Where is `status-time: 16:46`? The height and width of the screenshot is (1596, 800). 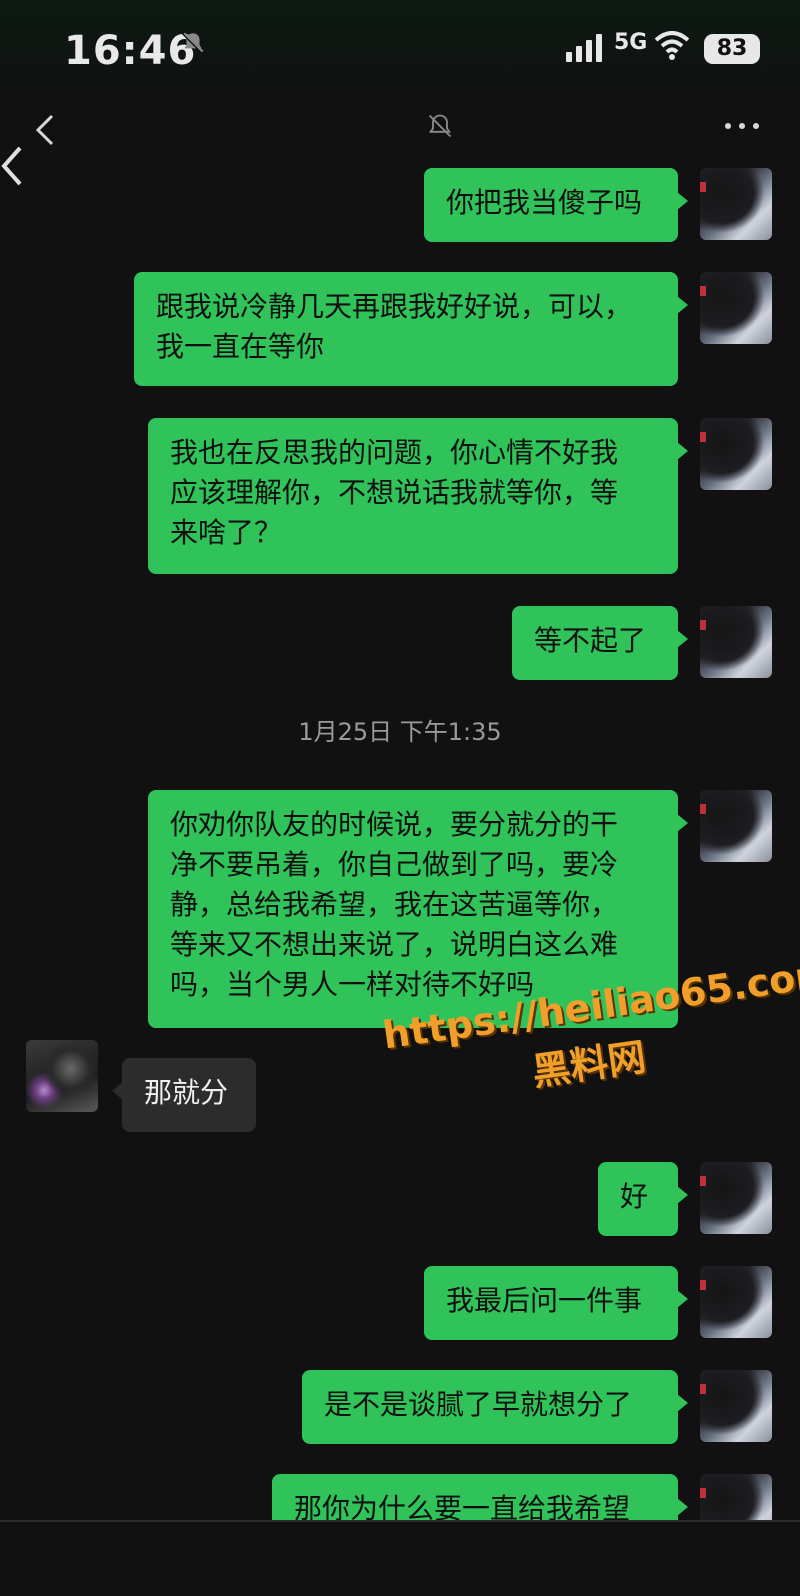 status-time: 16:46 is located at coordinates (130, 51).